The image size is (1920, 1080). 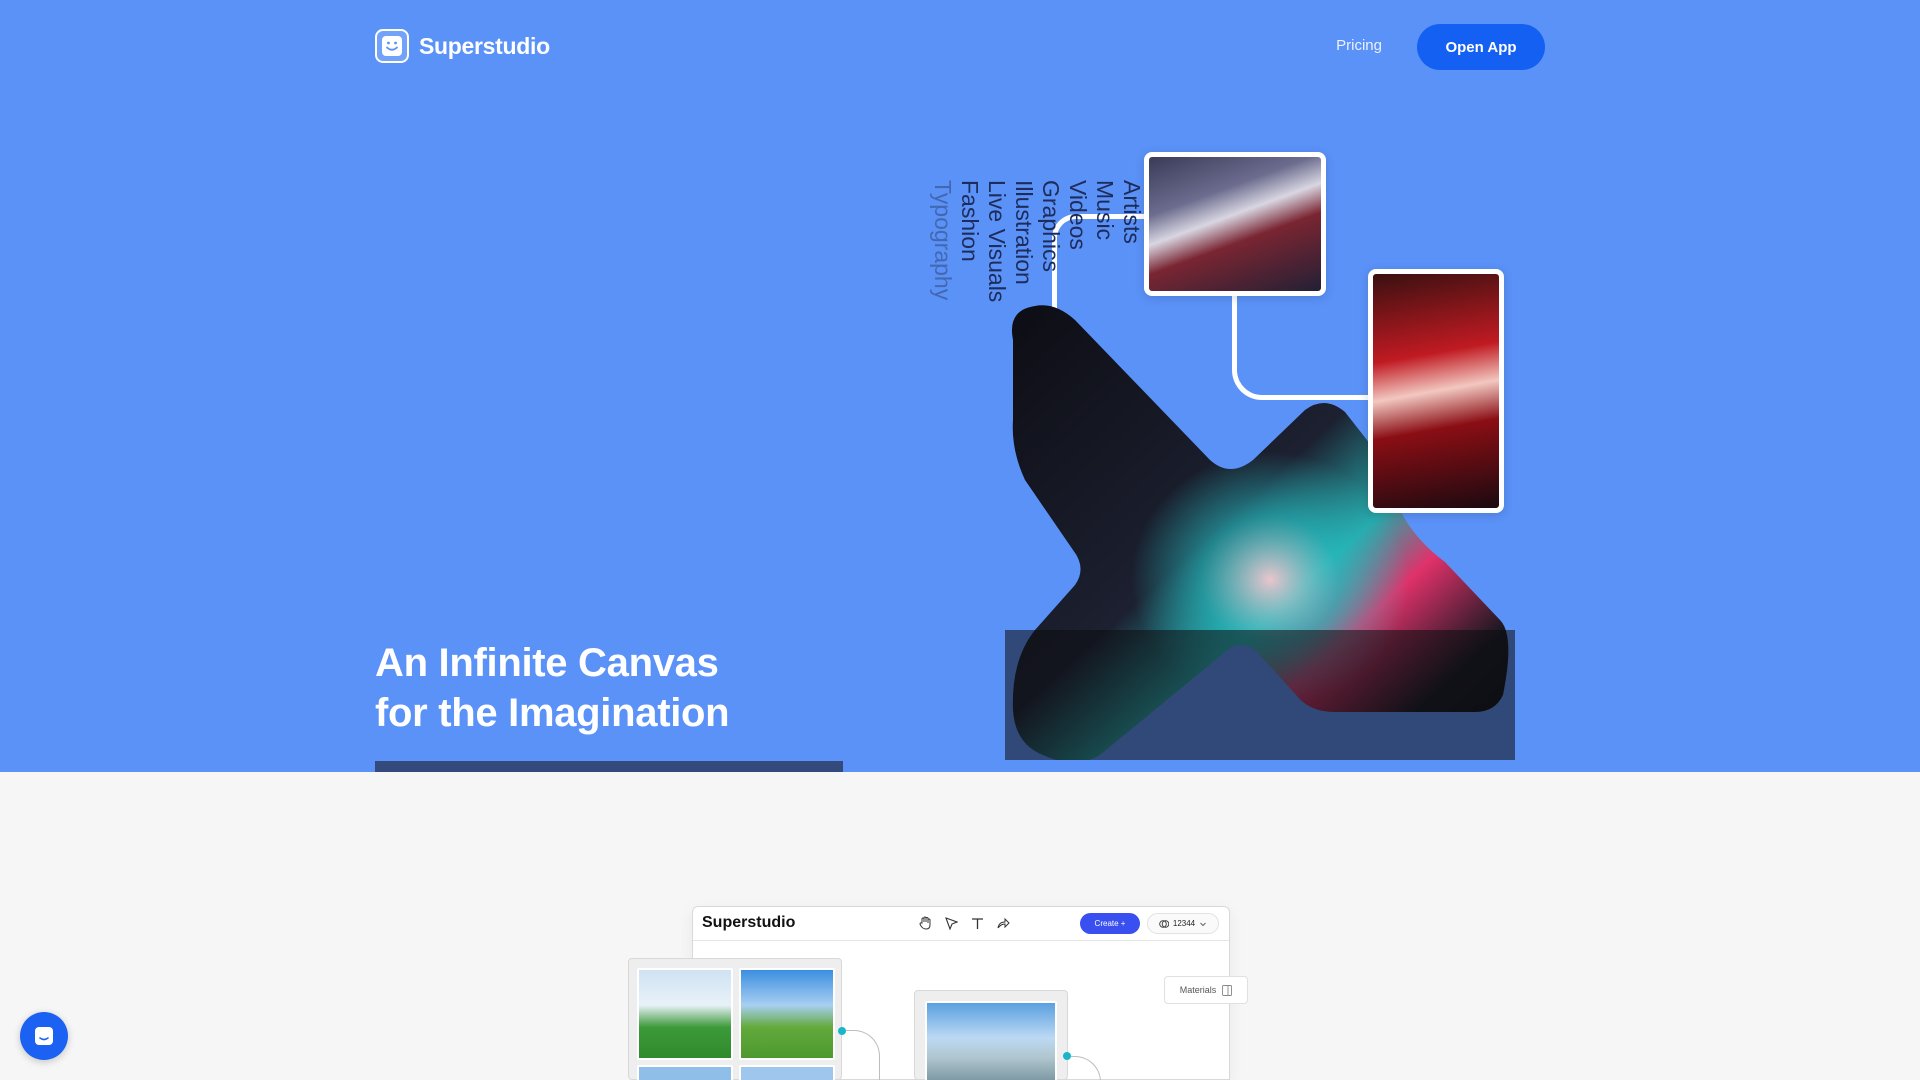 What do you see at coordinates (547, 663) in the screenshot?
I see `headline-line: An Infinite Canvas` at bounding box center [547, 663].